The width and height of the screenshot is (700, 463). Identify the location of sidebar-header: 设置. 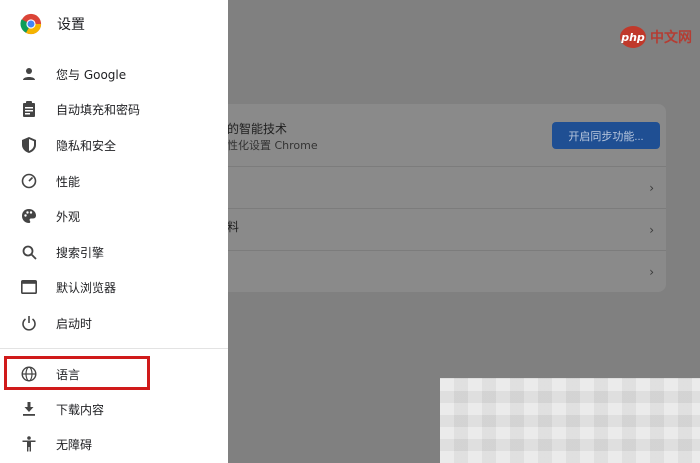
(52, 24).